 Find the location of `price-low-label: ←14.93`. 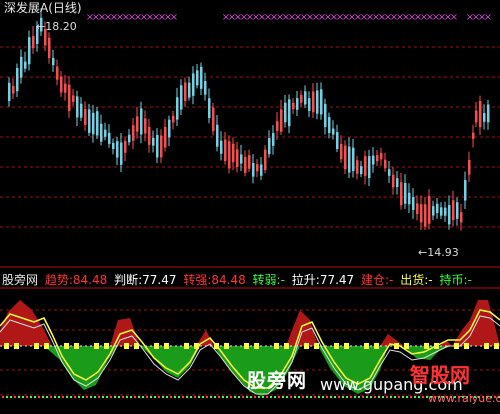

price-low-label: ←14.93 is located at coordinates (438, 252).